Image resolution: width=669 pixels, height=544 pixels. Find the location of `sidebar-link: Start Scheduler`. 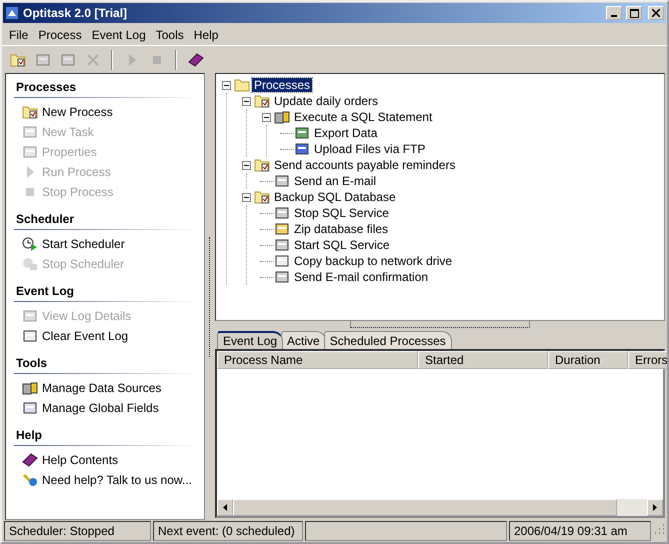

sidebar-link: Start Scheduler is located at coordinates (105, 244).